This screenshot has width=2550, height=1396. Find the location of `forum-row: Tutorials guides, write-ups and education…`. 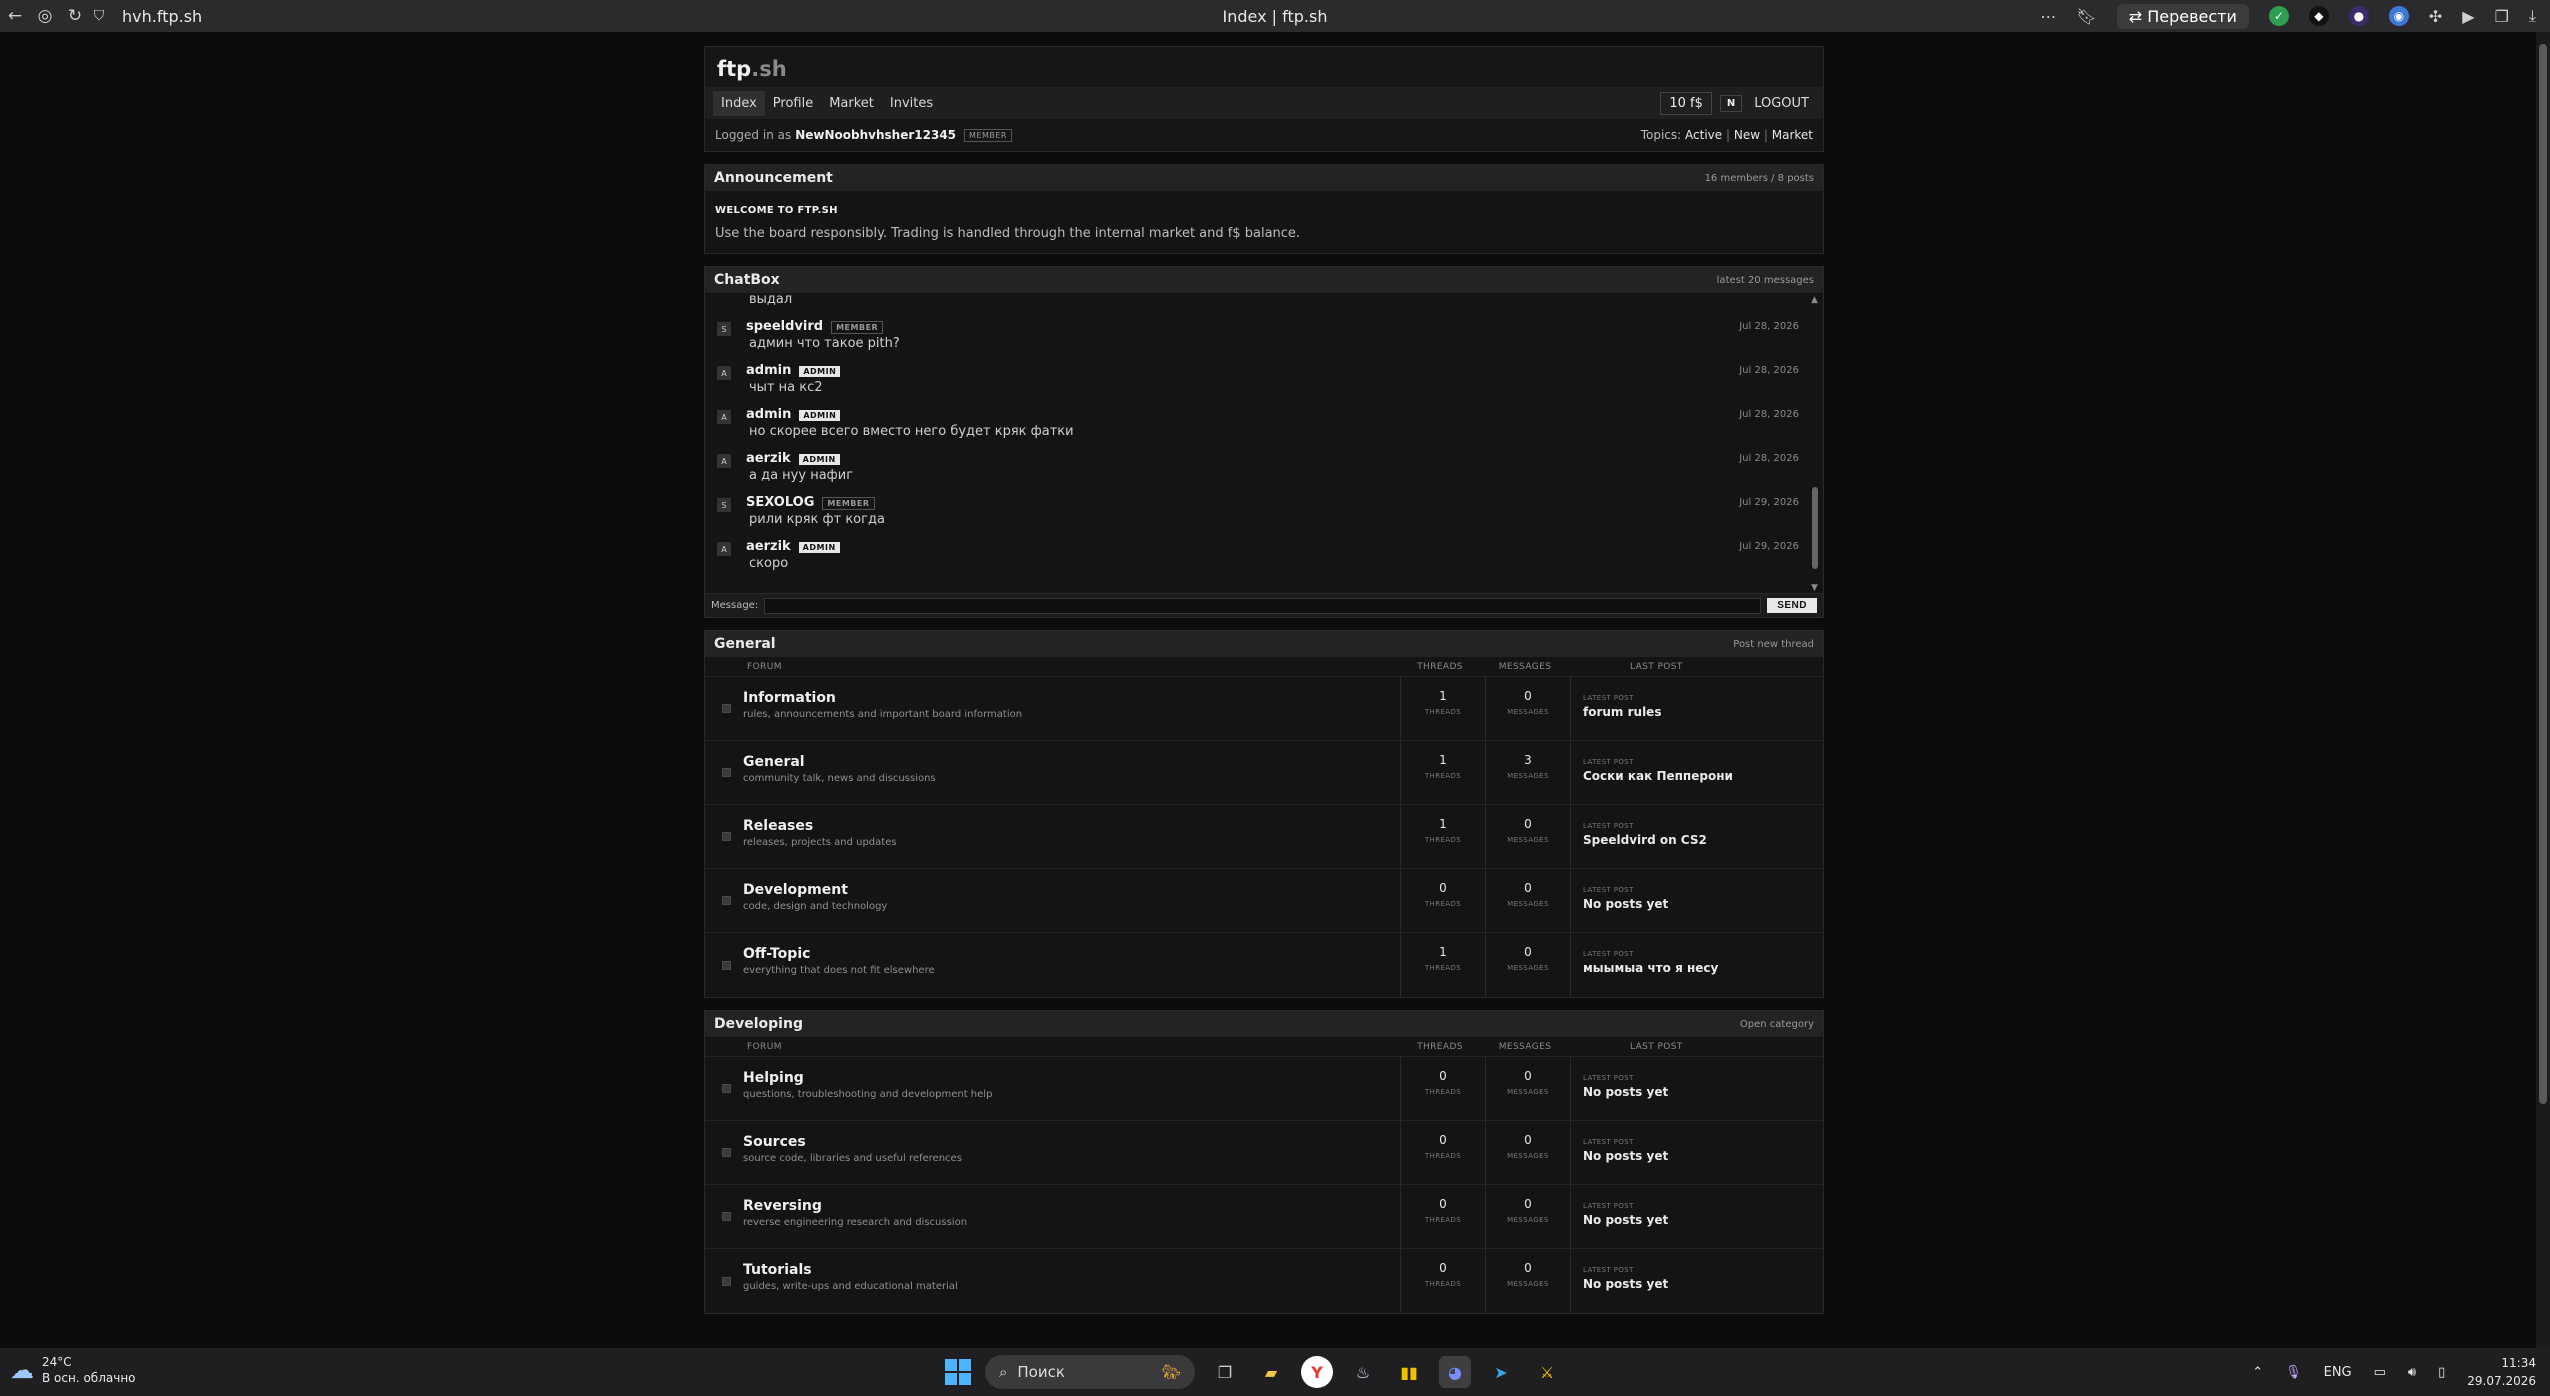

forum-row: Tutorials guides, write-ups and education… is located at coordinates (1264, 1281).